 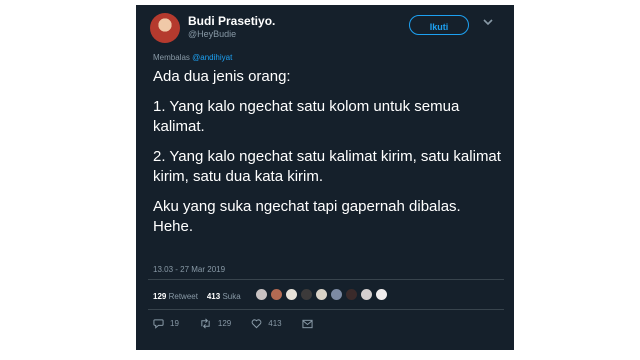 I want to click on retweet-action-count: 129, so click(x=224, y=323).